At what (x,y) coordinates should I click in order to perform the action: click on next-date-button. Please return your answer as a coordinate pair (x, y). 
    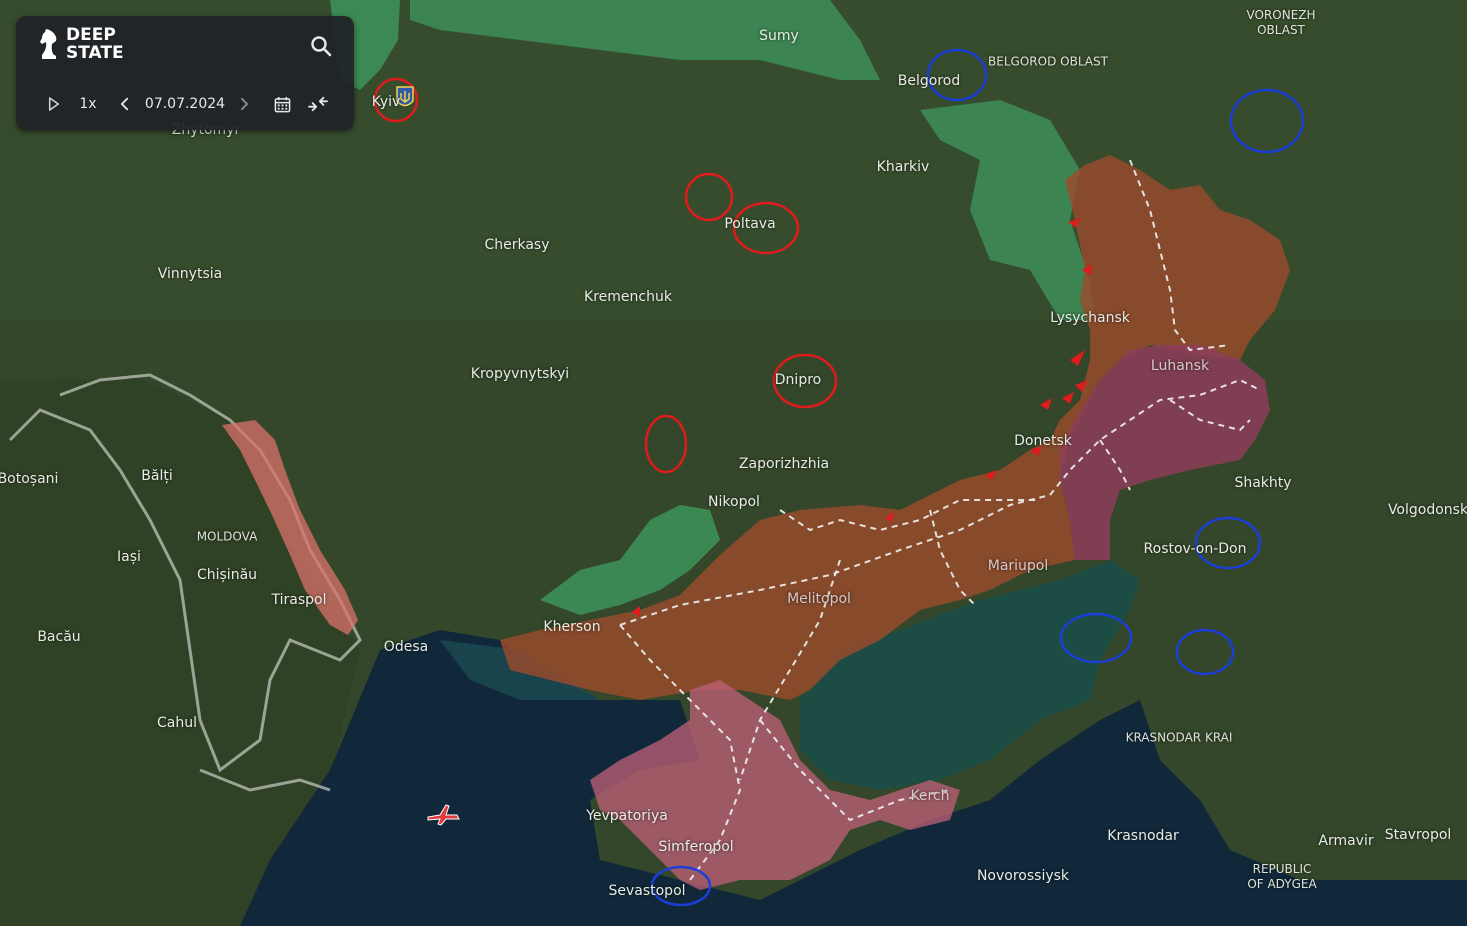
    Looking at the image, I should click on (244, 104).